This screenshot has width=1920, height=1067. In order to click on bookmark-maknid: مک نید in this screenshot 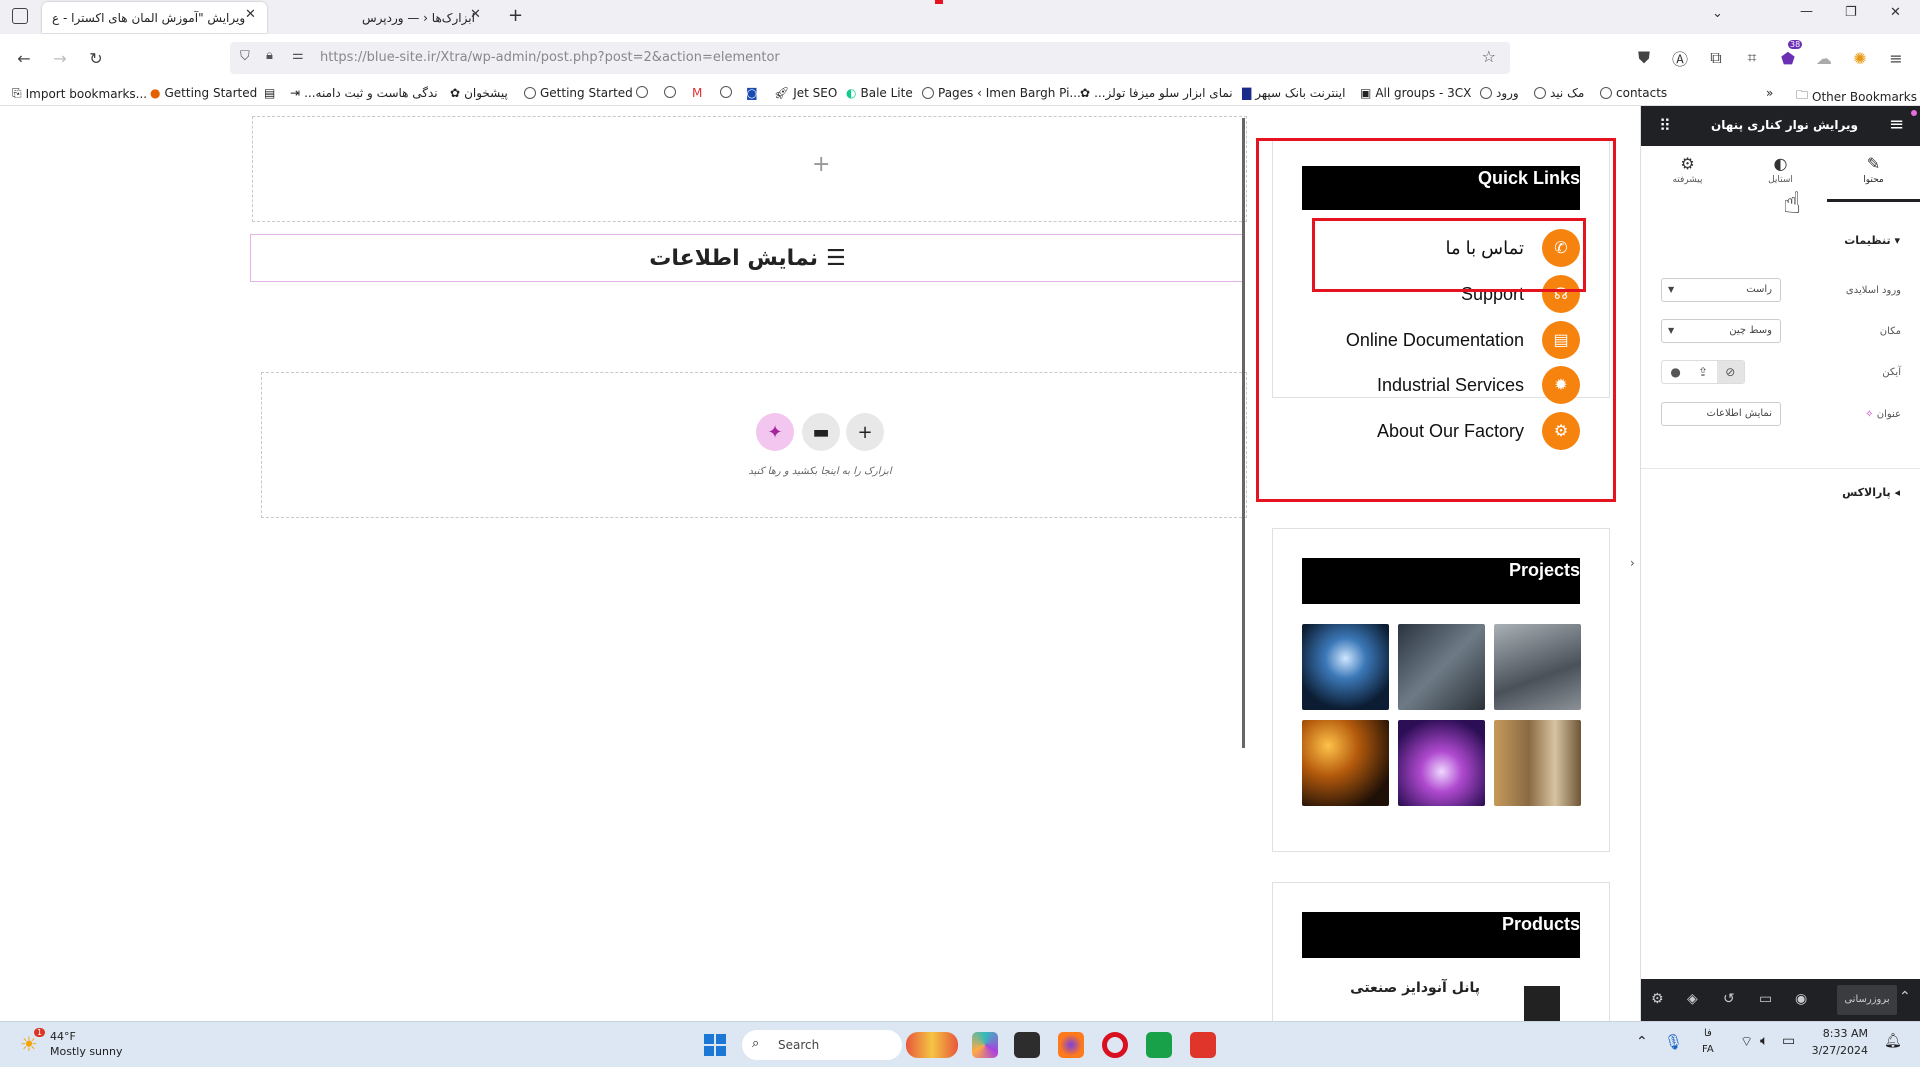, I will do `click(1559, 93)`.